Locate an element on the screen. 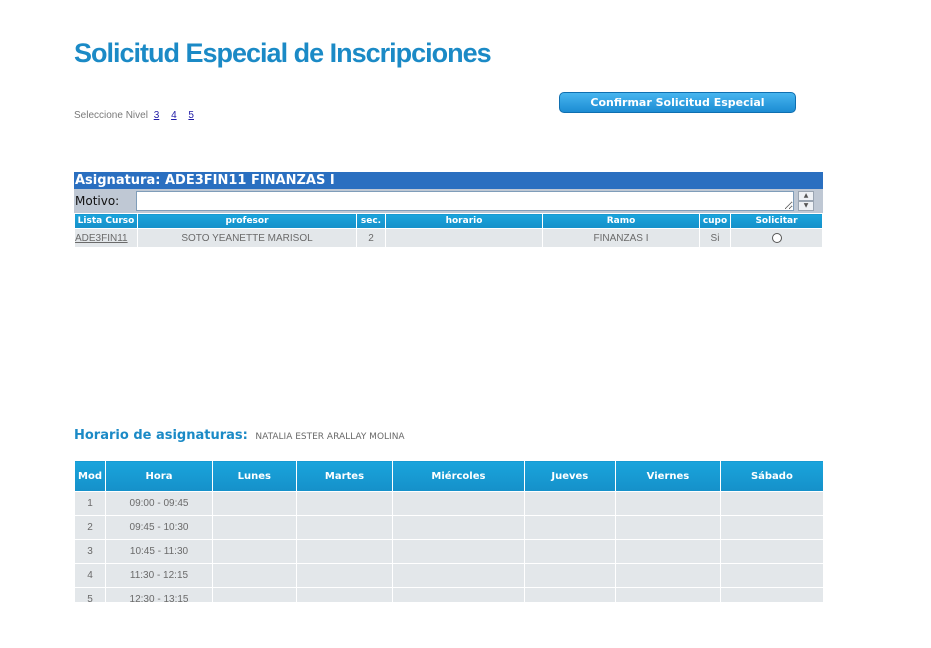  mod-cell: 2 is located at coordinates (90, 527).